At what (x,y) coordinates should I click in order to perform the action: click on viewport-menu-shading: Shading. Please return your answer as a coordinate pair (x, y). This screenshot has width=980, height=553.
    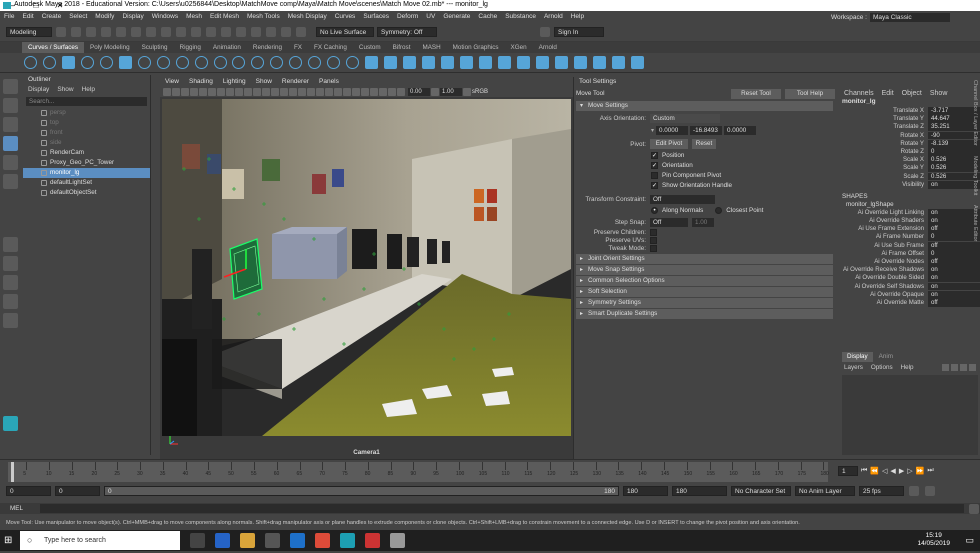
    Looking at the image, I should click on (201, 82).